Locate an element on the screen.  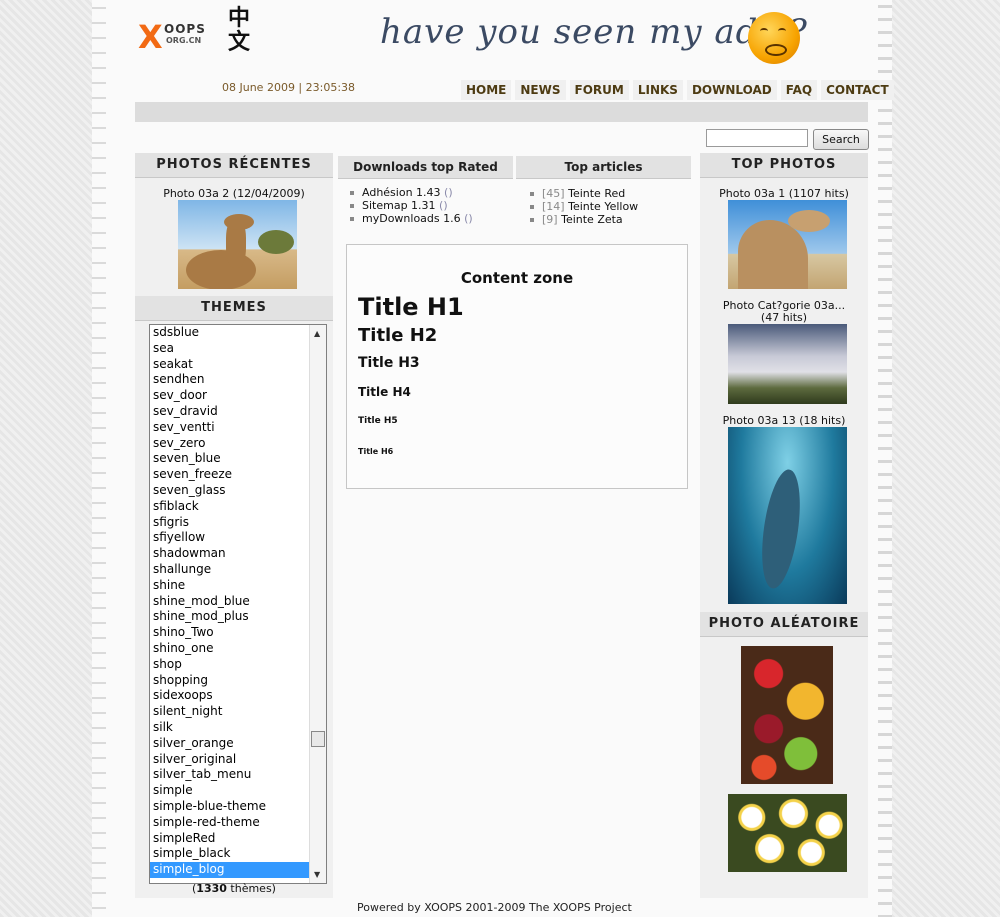
top-photo-camel is located at coordinates (787, 244).